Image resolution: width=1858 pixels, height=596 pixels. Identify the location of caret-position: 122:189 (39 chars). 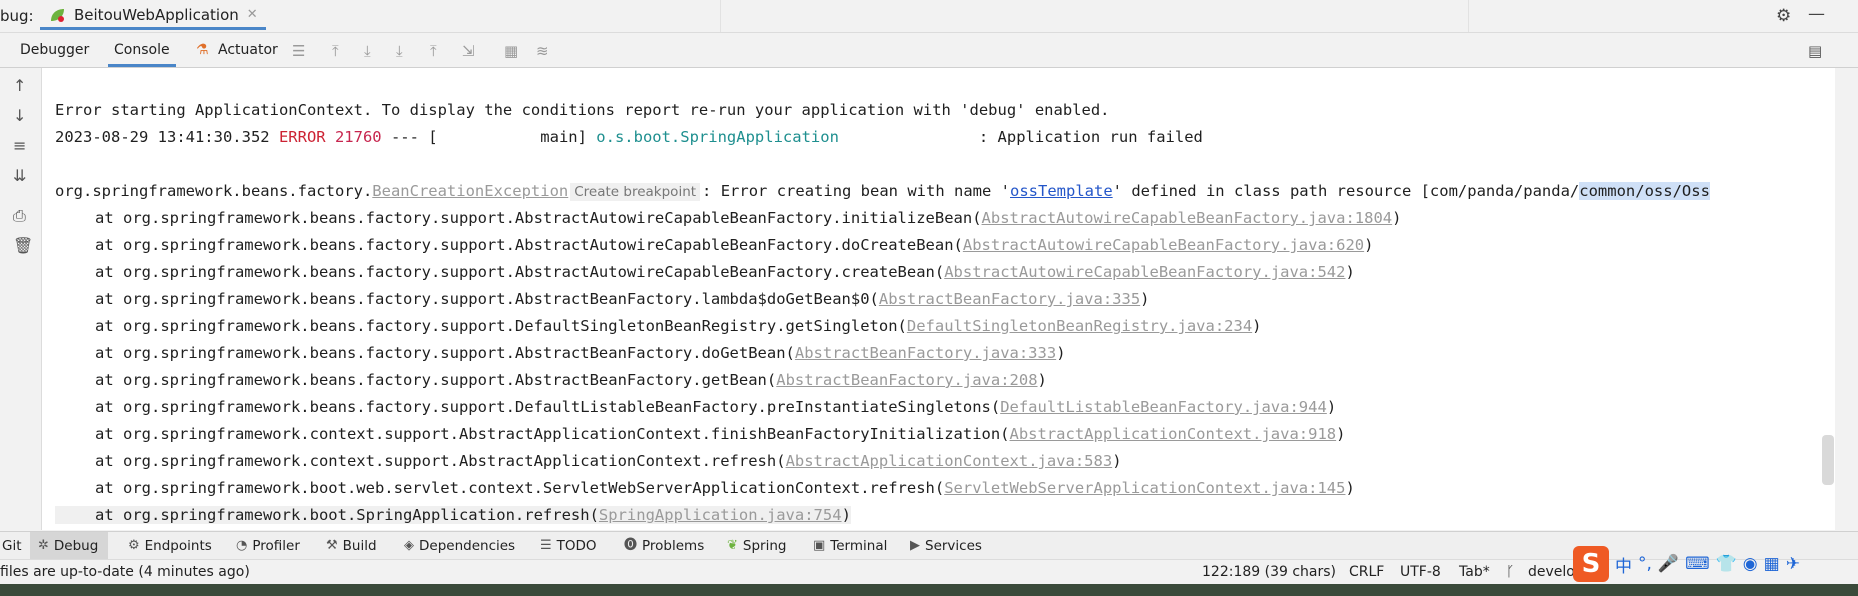
(1269, 572).